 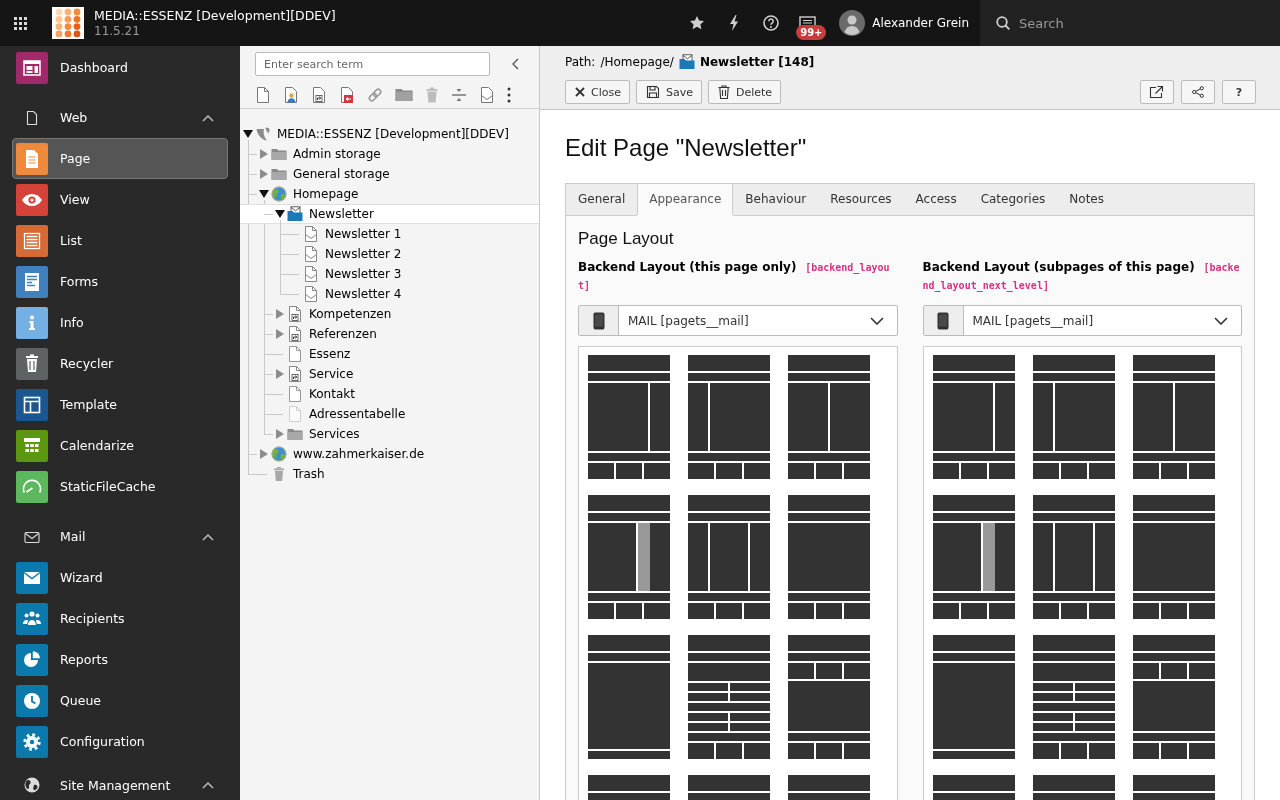 I want to click on split-line-icon, so click(x=459, y=95).